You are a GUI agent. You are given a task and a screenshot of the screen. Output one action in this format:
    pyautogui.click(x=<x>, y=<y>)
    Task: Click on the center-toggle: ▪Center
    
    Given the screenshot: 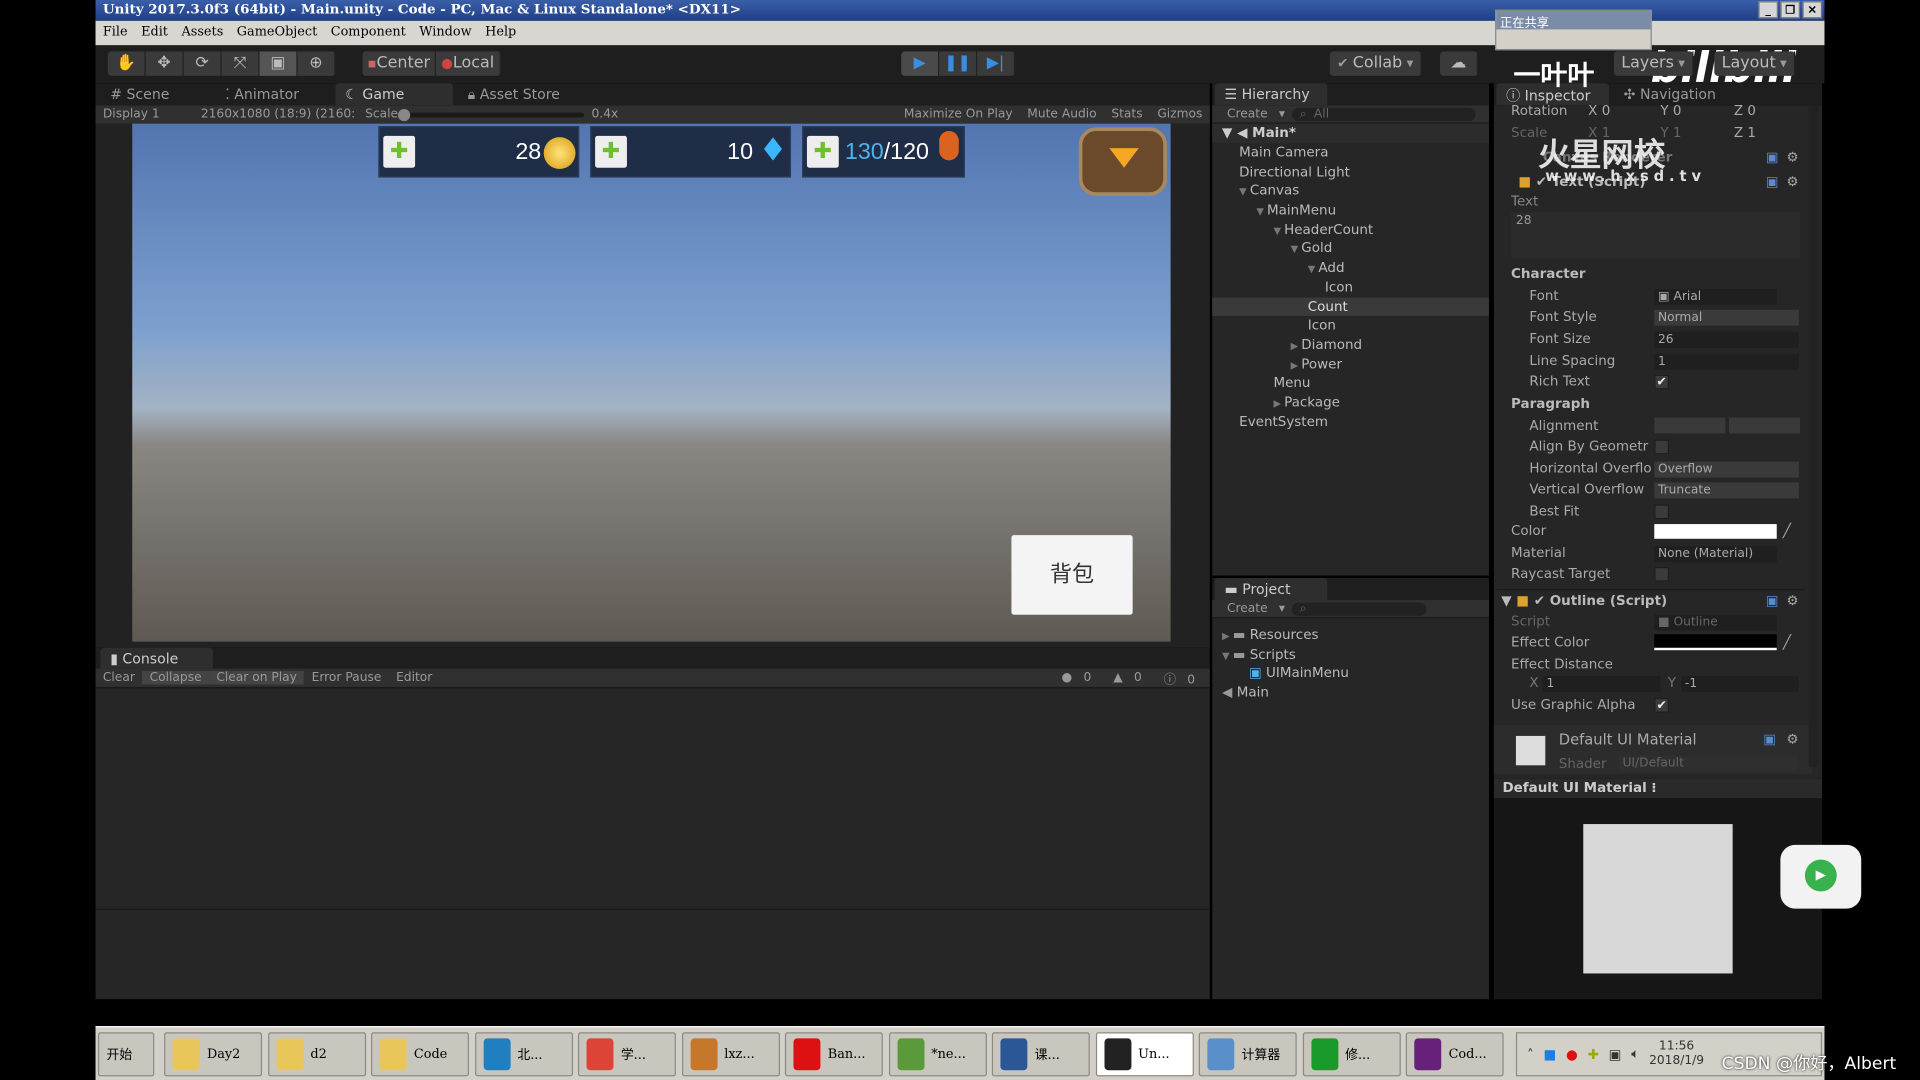 What is the action you would take?
    pyautogui.click(x=399, y=63)
    